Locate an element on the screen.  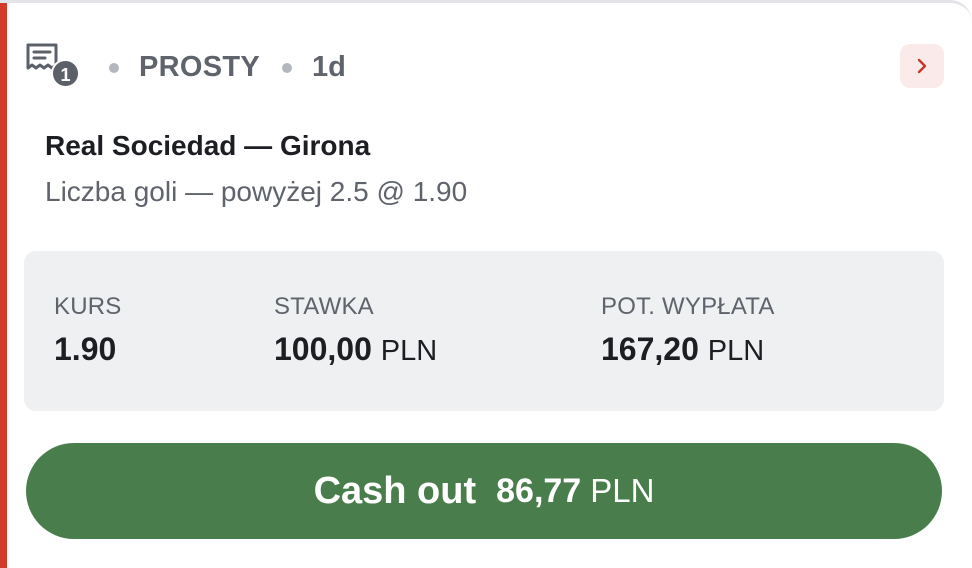
stake-currency: PLN is located at coordinates (409, 351).